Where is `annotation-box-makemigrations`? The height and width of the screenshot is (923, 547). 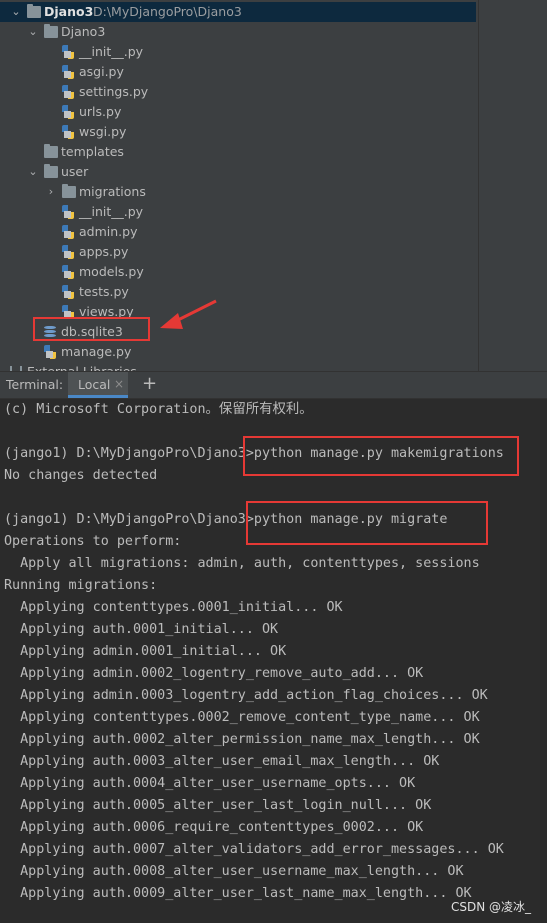
annotation-box-makemigrations is located at coordinates (381, 456).